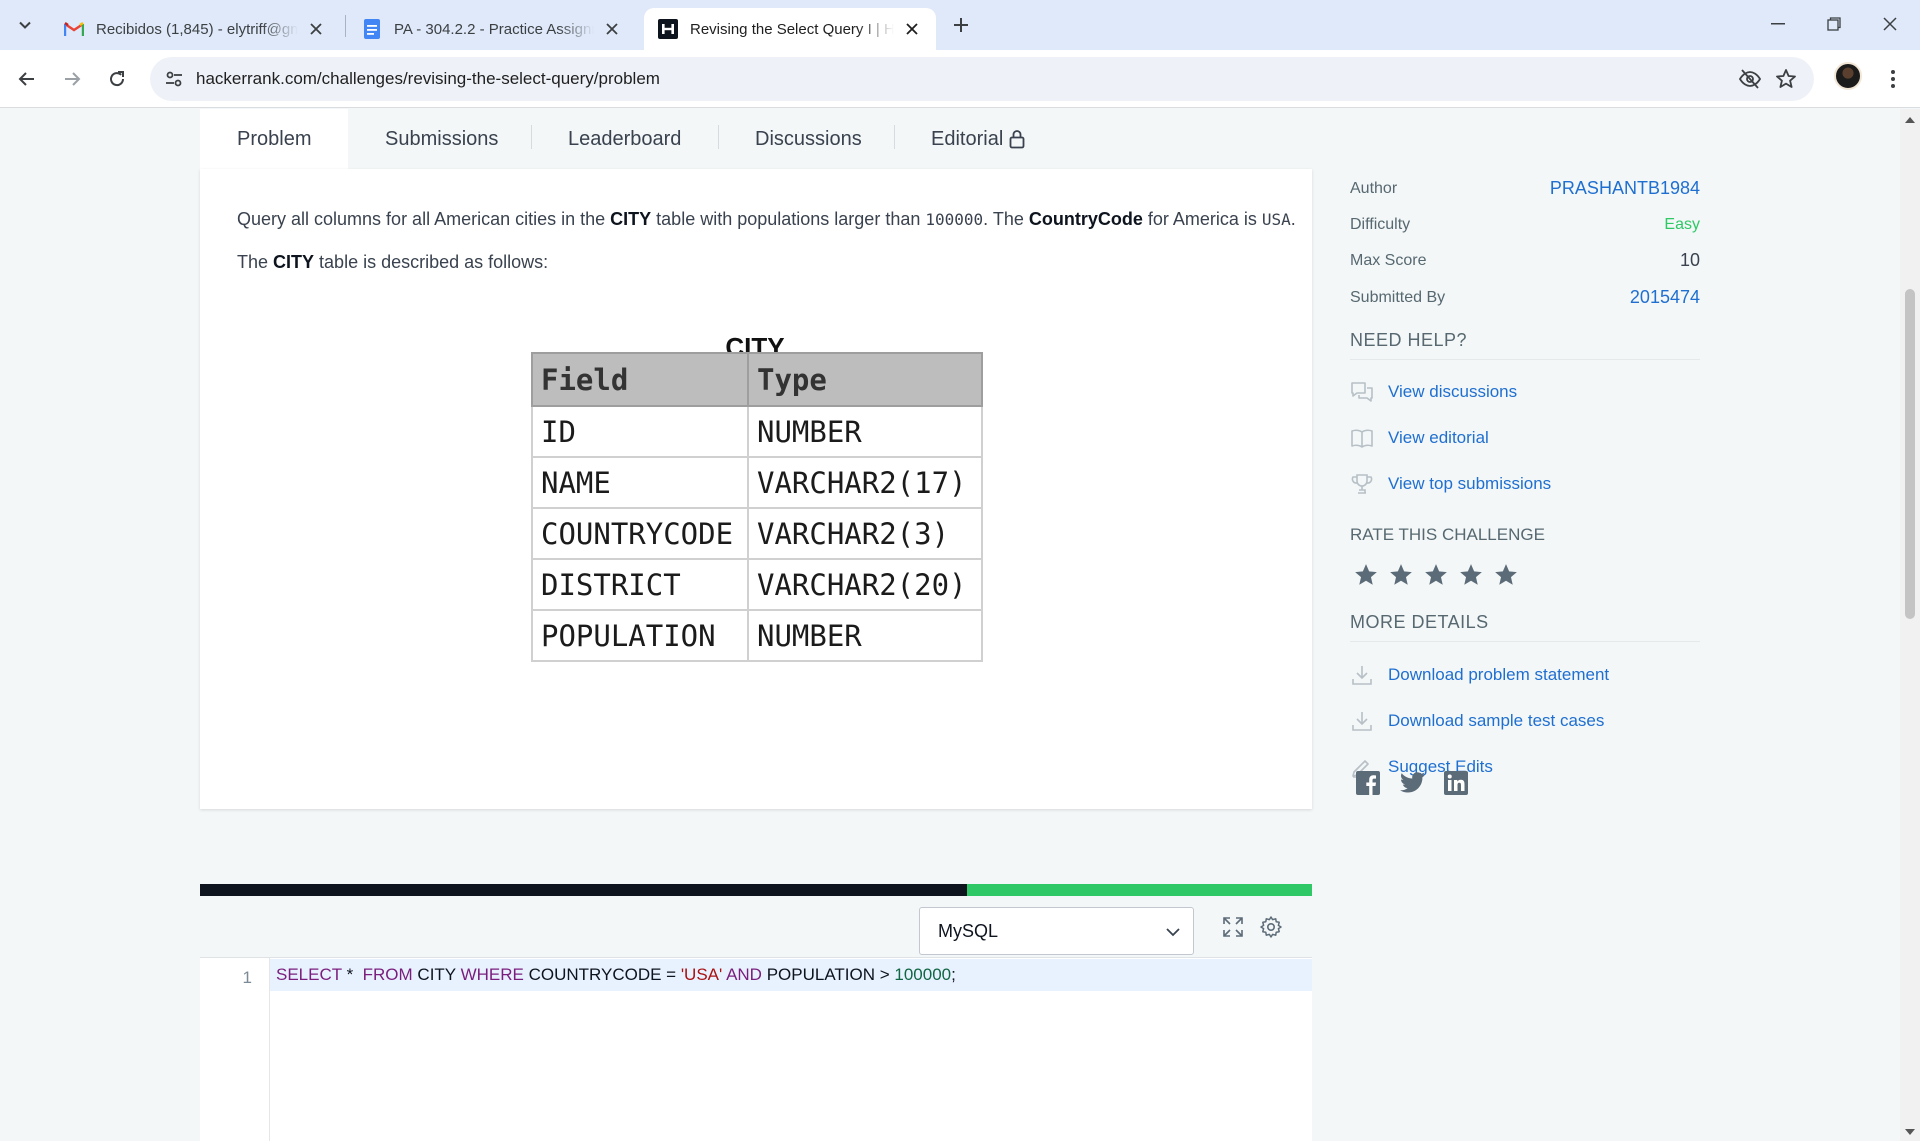  What do you see at coordinates (640, 482) in the screenshot?
I see `field-cell: NAME` at bounding box center [640, 482].